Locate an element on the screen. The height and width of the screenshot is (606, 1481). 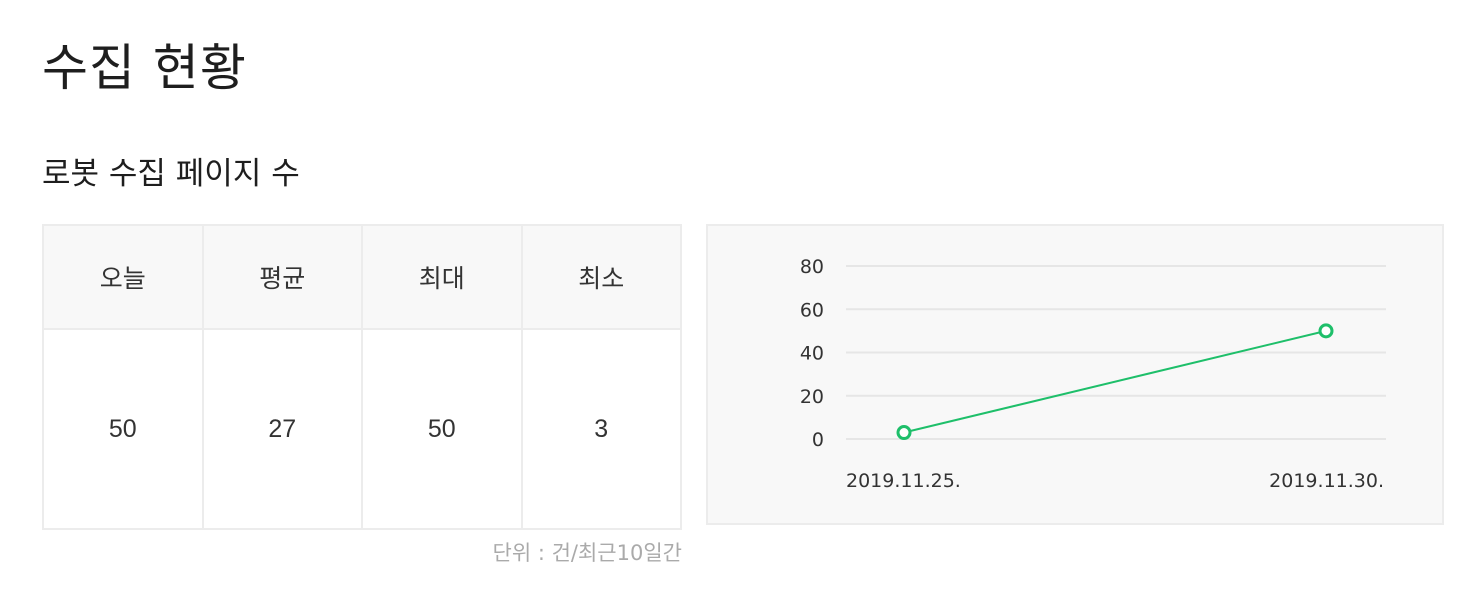
stat-value-min: 3 is located at coordinates (601, 429).